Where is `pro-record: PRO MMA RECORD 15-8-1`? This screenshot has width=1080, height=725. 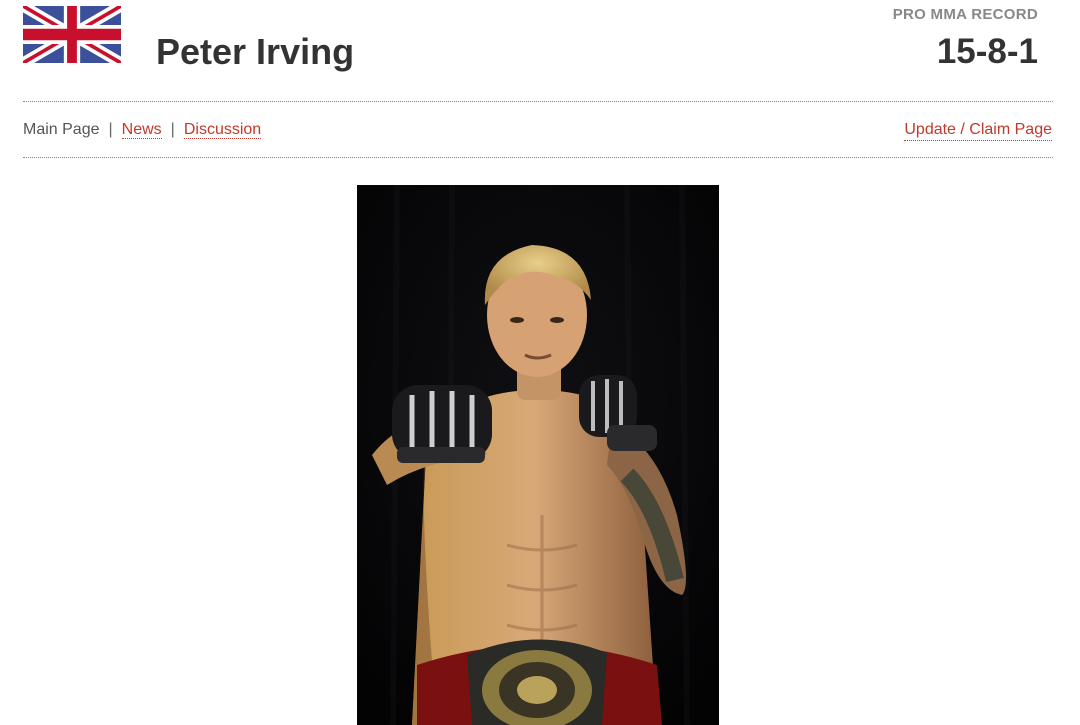
pro-record: PRO MMA RECORD 15-8-1 is located at coordinates (965, 39).